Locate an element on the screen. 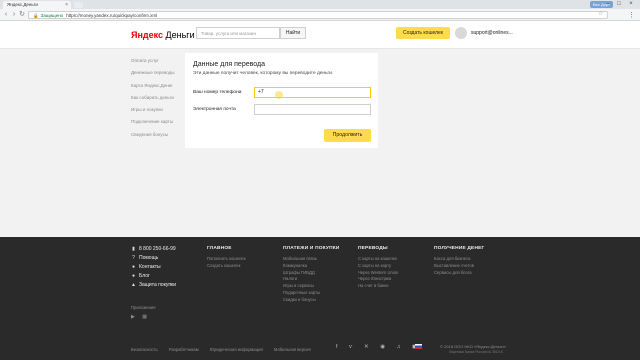 This screenshot has height=360, width=640. footer-protection: ▲ Защита покупки is located at coordinates (153, 286).